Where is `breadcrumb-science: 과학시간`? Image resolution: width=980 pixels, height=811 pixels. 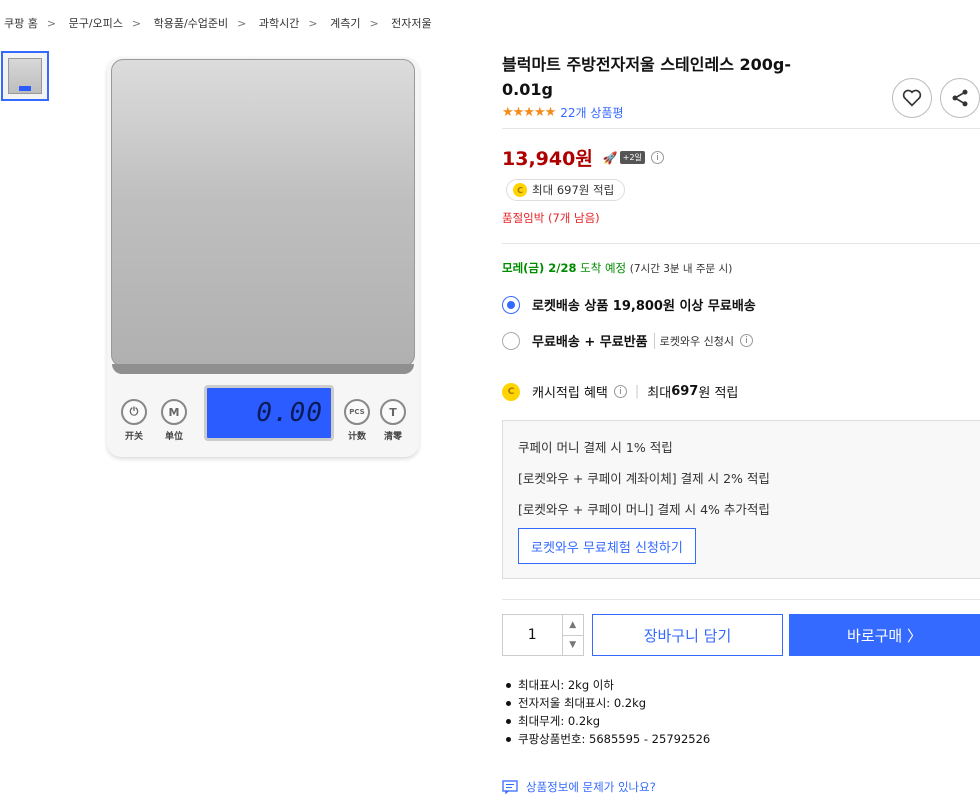 breadcrumb-science: 과학시간 is located at coordinates (279, 23).